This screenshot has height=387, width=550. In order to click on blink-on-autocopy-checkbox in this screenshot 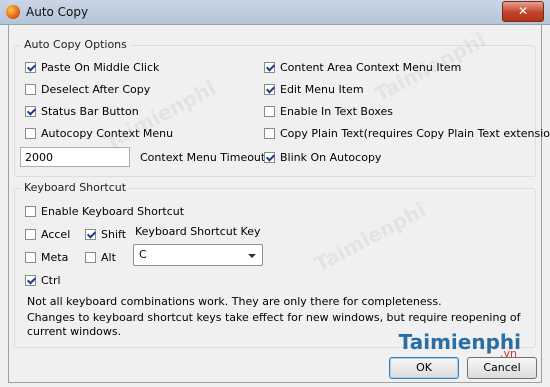, I will do `click(269, 157)`.